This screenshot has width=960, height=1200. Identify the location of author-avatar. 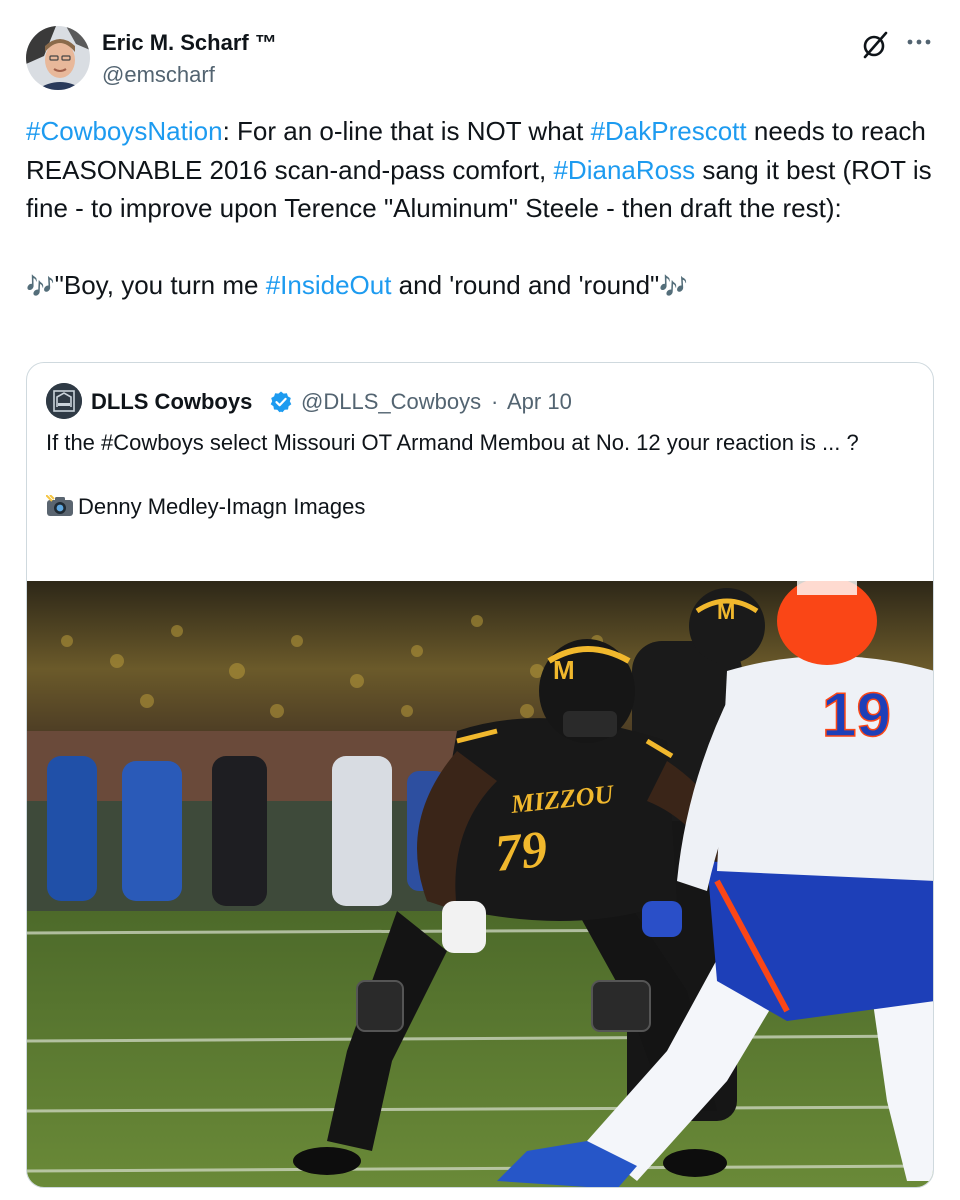
(58, 58).